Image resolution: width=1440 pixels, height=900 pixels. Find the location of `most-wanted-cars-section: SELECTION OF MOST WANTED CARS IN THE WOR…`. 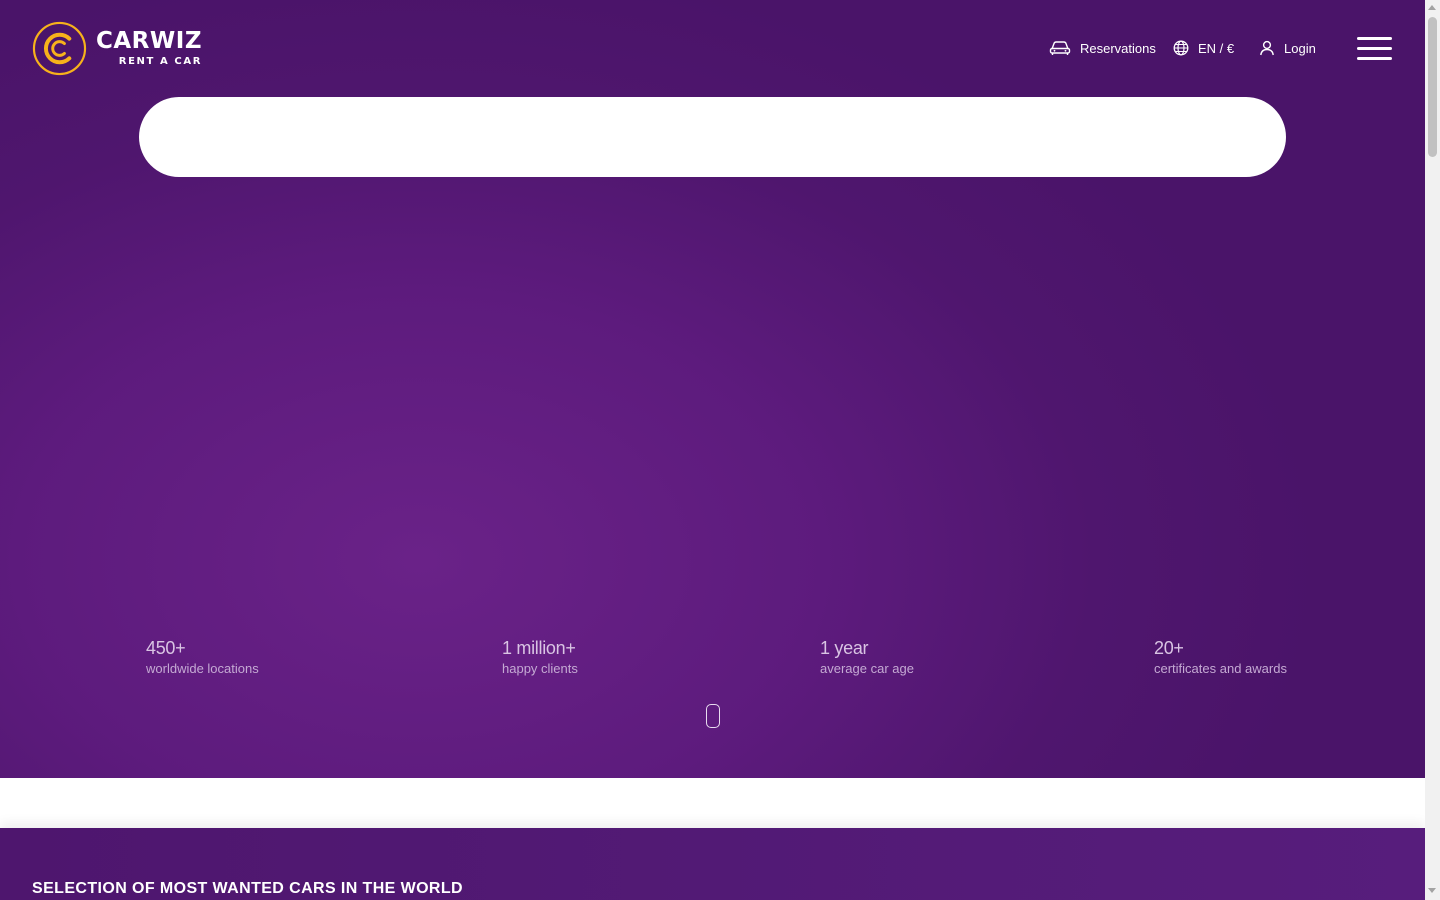

most-wanted-cars-section: SELECTION OF MOST WANTED CARS IN THE WOR… is located at coordinates (712, 864).